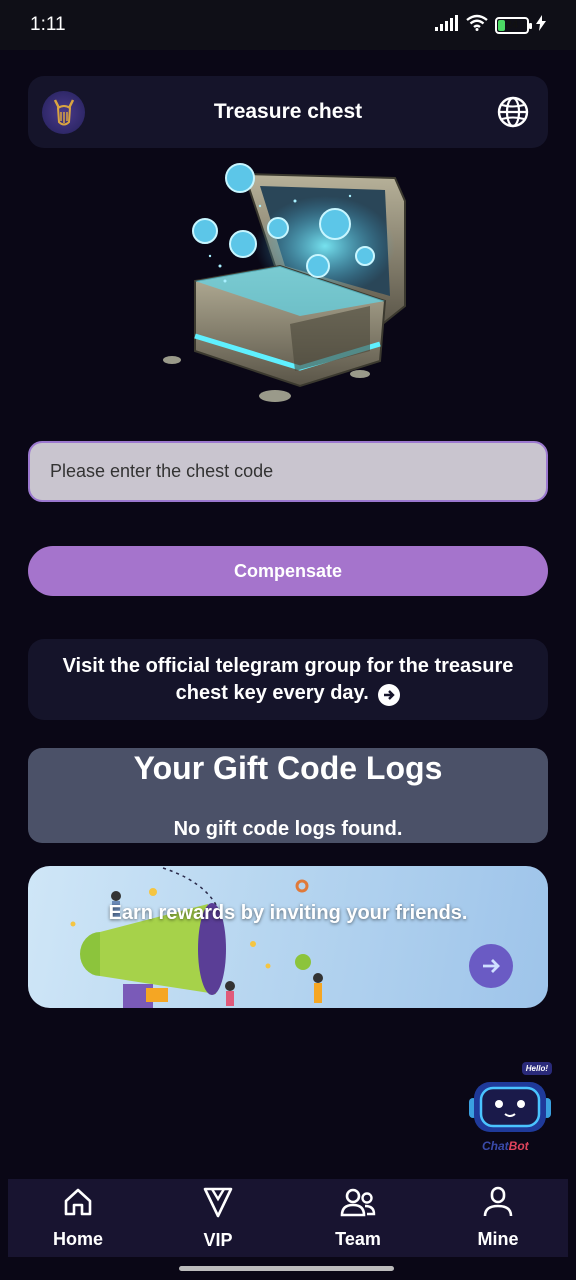  I want to click on battery-level: 24, so click(512, 25).